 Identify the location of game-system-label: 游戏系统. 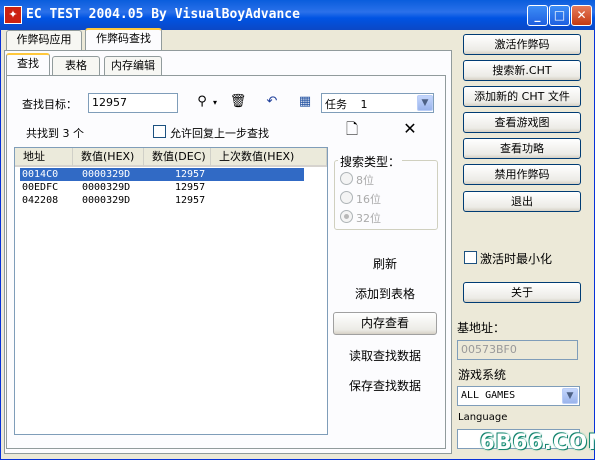
(482, 375).